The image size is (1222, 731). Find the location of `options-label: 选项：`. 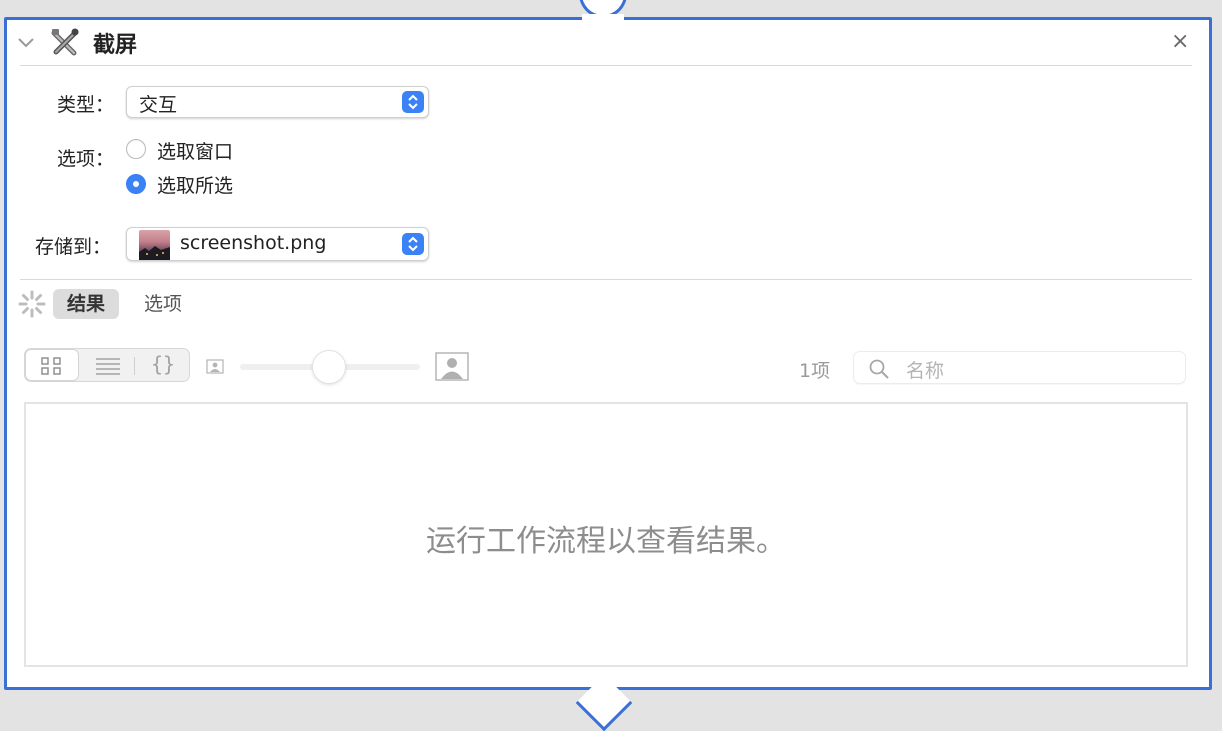

options-label: 选项： is located at coordinates (86, 159).